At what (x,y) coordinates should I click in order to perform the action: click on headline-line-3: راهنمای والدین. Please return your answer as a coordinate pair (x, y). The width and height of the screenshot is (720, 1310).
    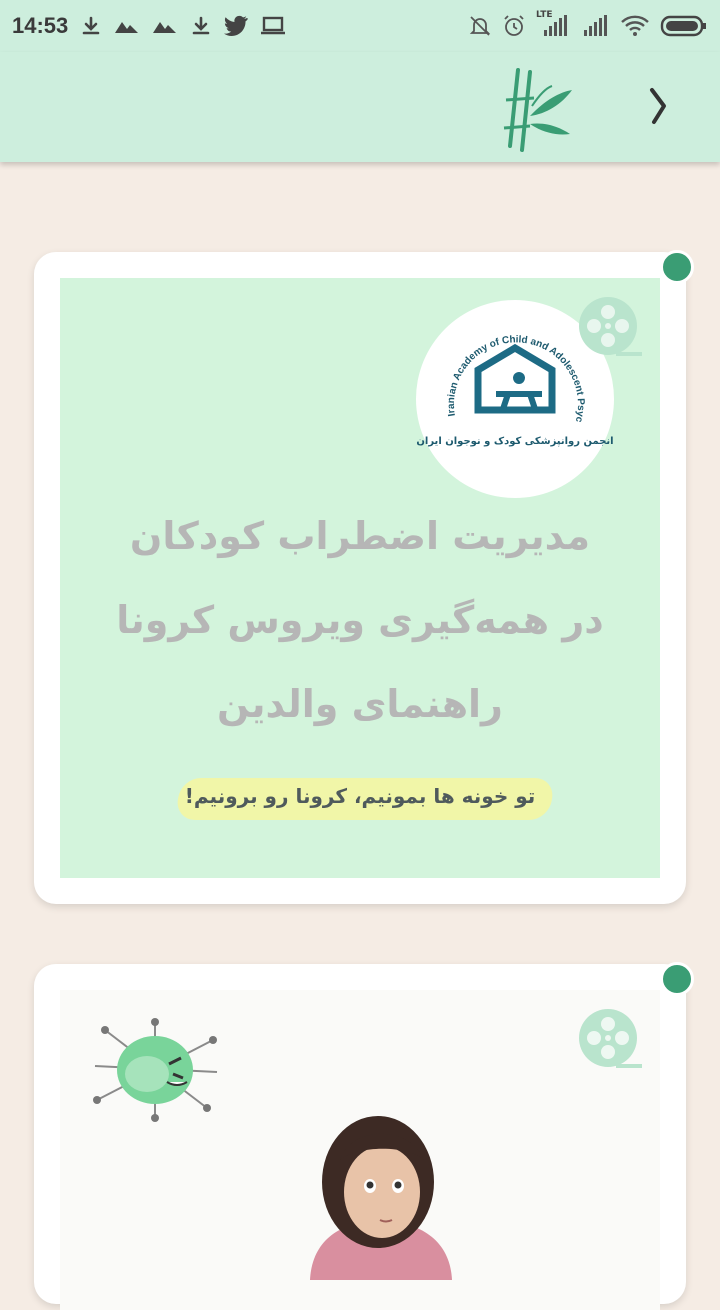
    Looking at the image, I should click on (360, 704).